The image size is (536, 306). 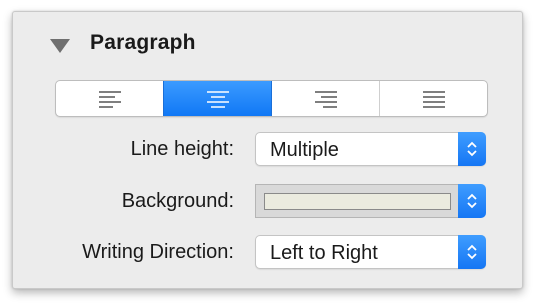 I want to click on align-left-button, so click(x=109, y=98).